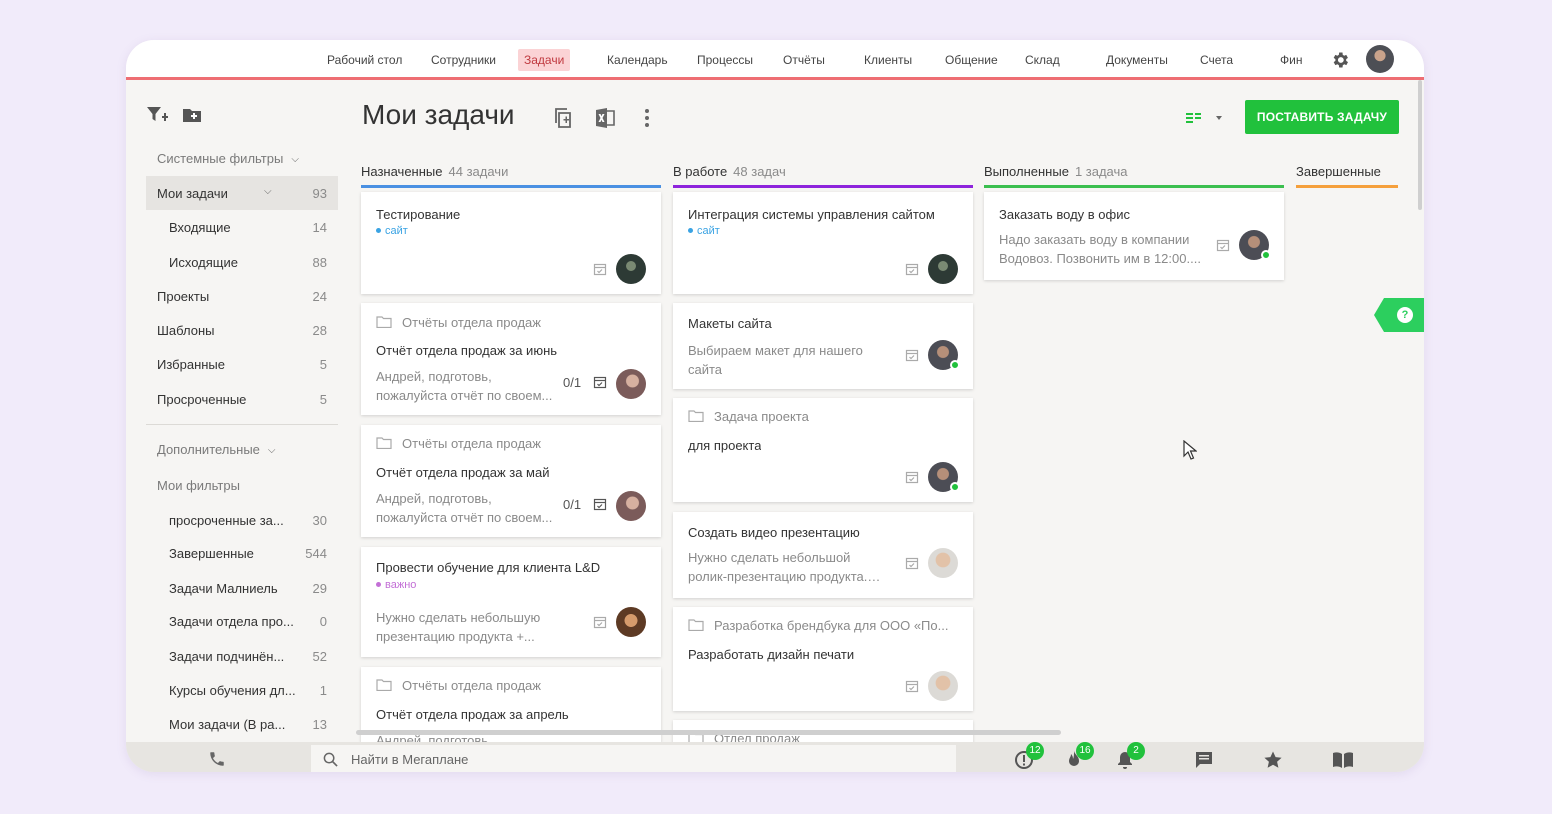 Image resolution: width=1552 pixels, height=814 pixels. What do you see at coordinates (708, 732) in the screenshot?
I see `horizontal-scrollbar` at bounding box center [708, 732].